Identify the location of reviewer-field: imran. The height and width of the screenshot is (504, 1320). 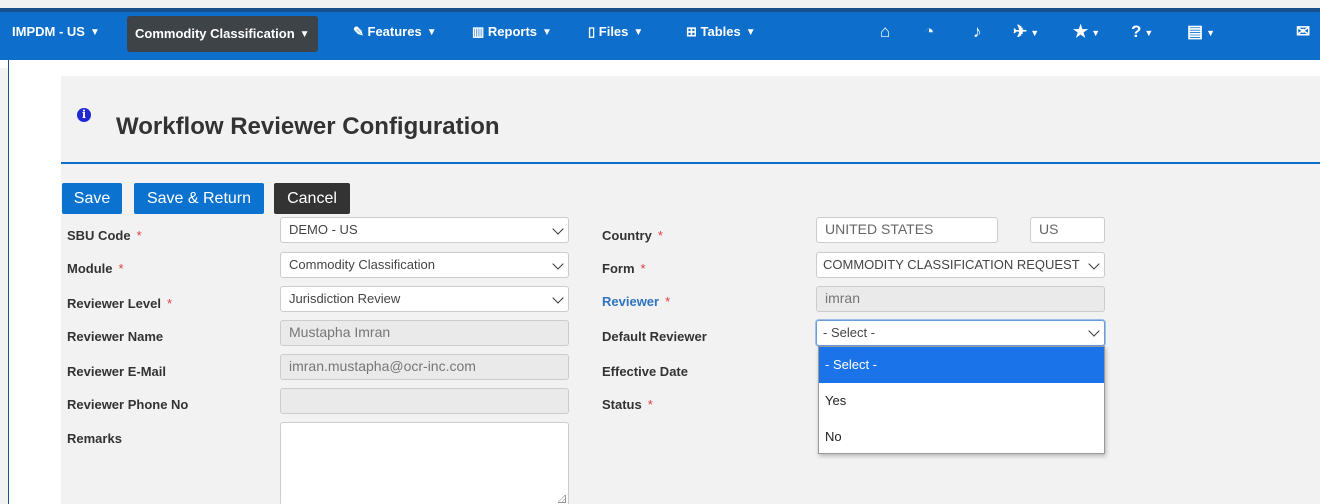
(960, 299).